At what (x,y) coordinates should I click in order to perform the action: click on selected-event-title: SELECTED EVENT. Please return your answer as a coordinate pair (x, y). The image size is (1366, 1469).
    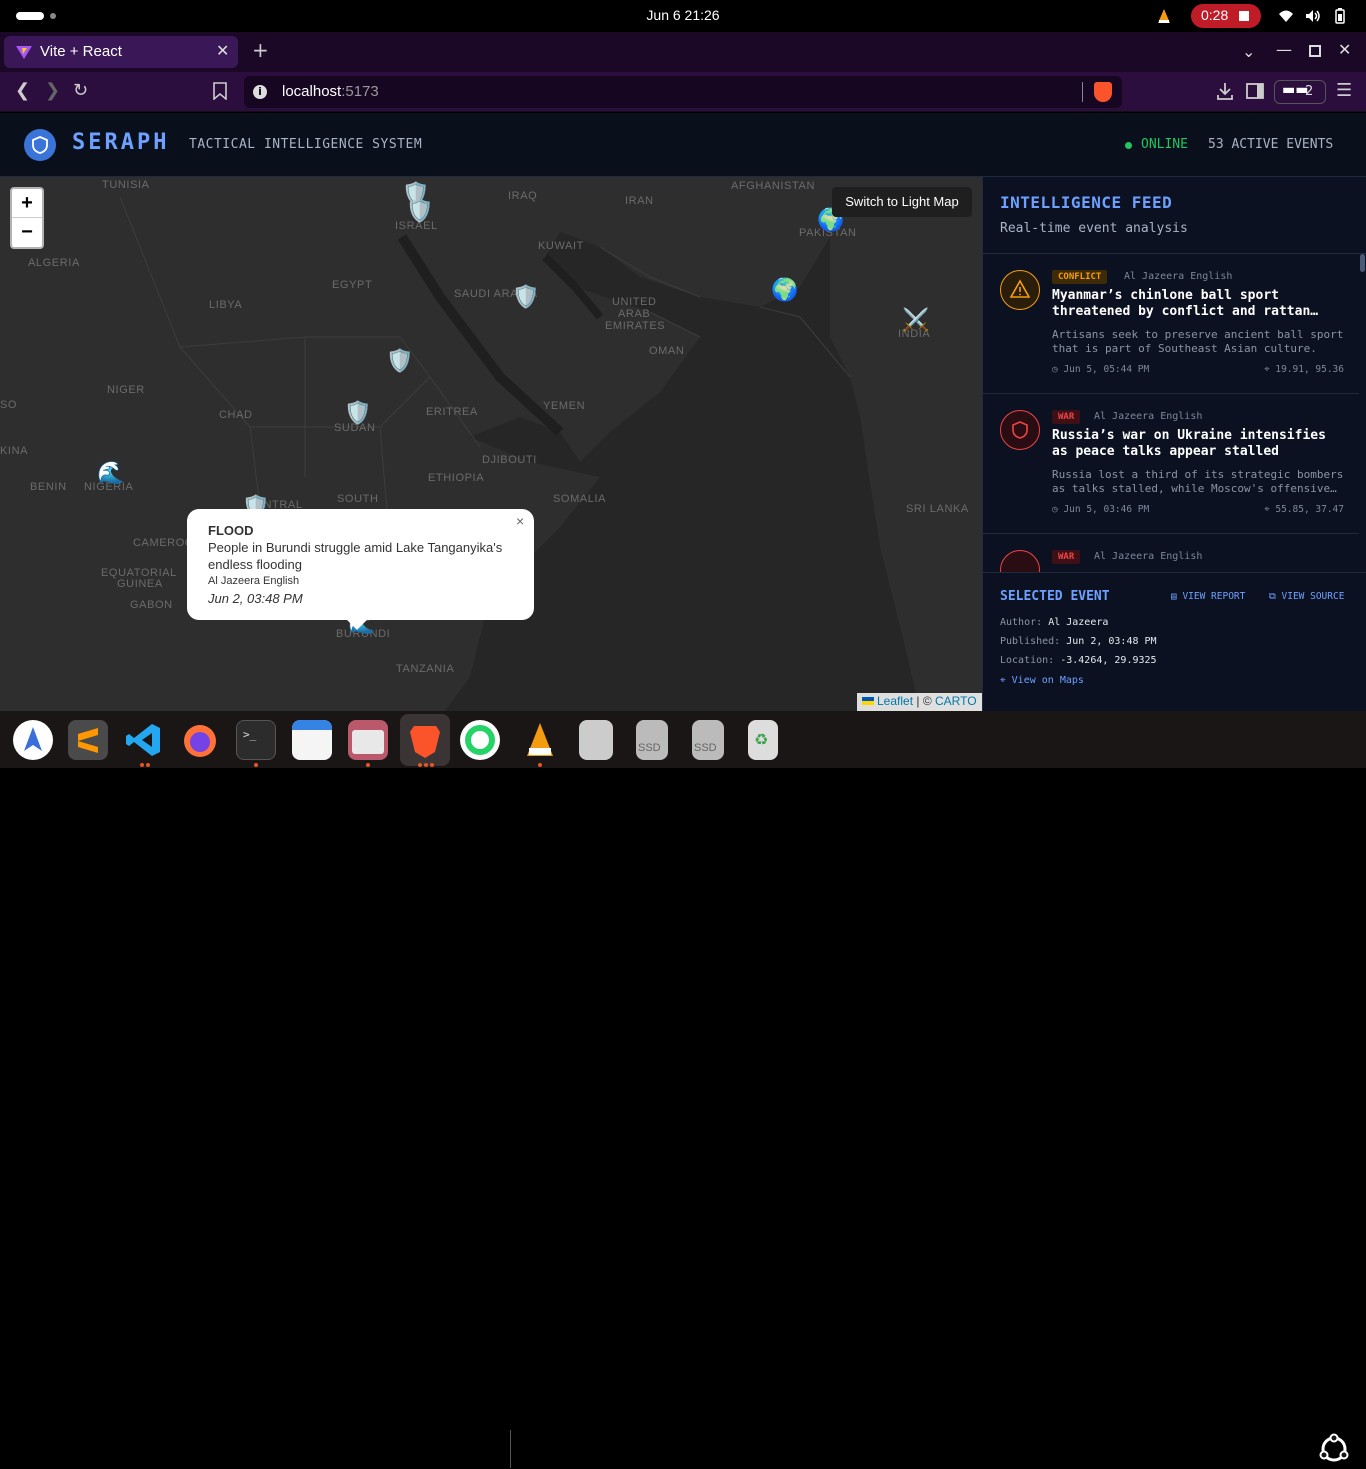
    Looking at the image, I should click on (1055, 596).